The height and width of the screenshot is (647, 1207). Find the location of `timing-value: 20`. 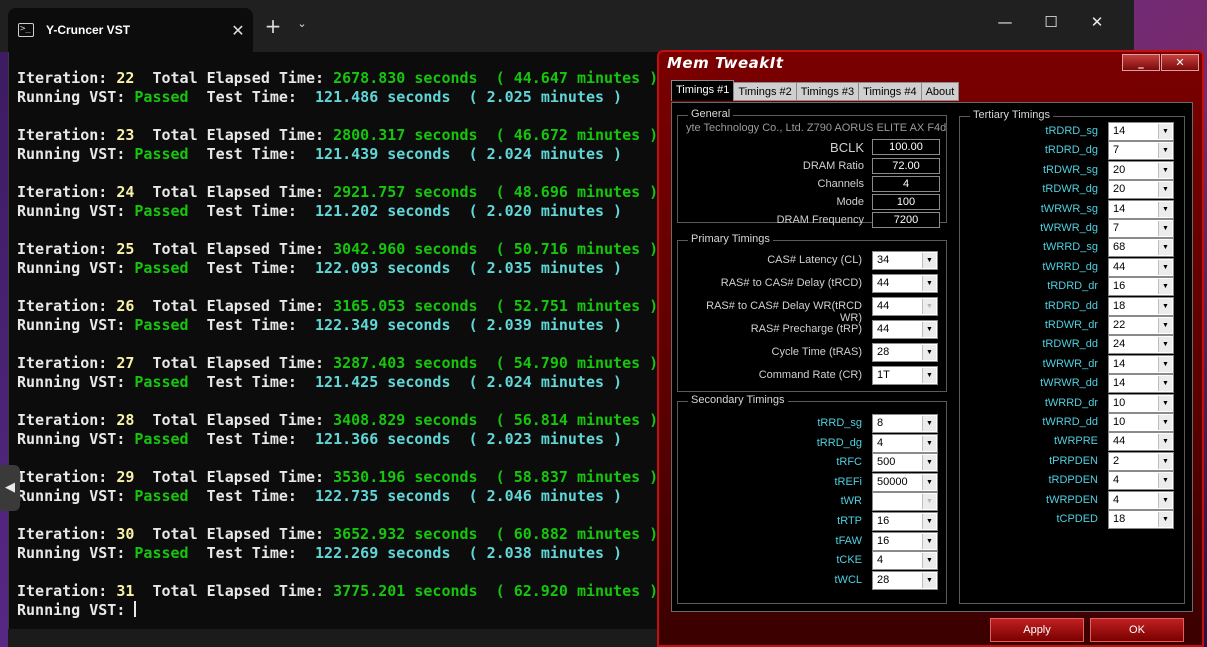

timing-value: 20 is located at coordinates (1119, 169).